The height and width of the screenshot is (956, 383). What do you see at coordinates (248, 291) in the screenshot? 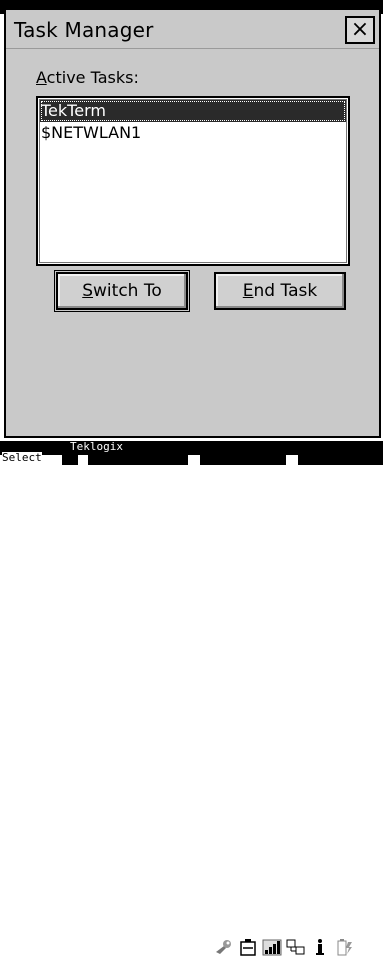
I see `end-task-accel: E` at bounding box center [248, 291].